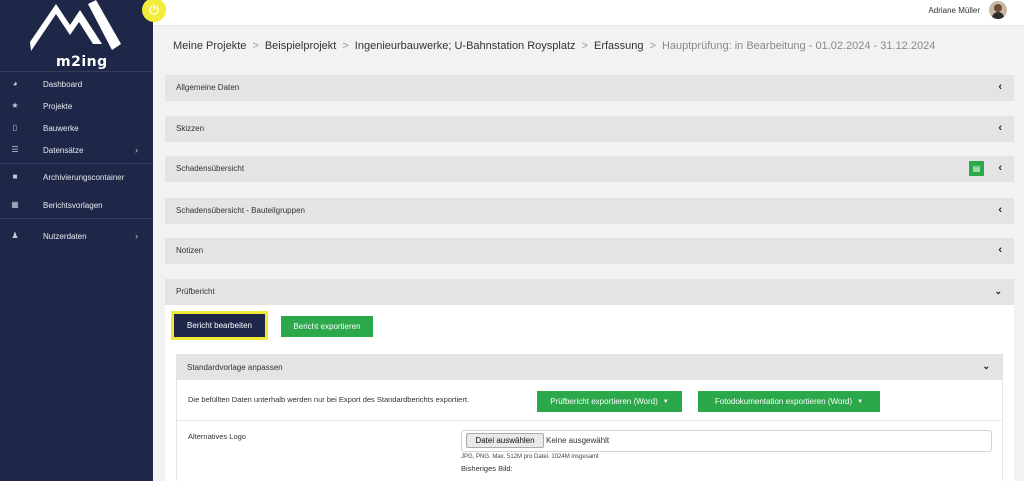 The height and width of the screenshot is (481, 1024). I want to click on logo-mark-icon, so click(75, 25).